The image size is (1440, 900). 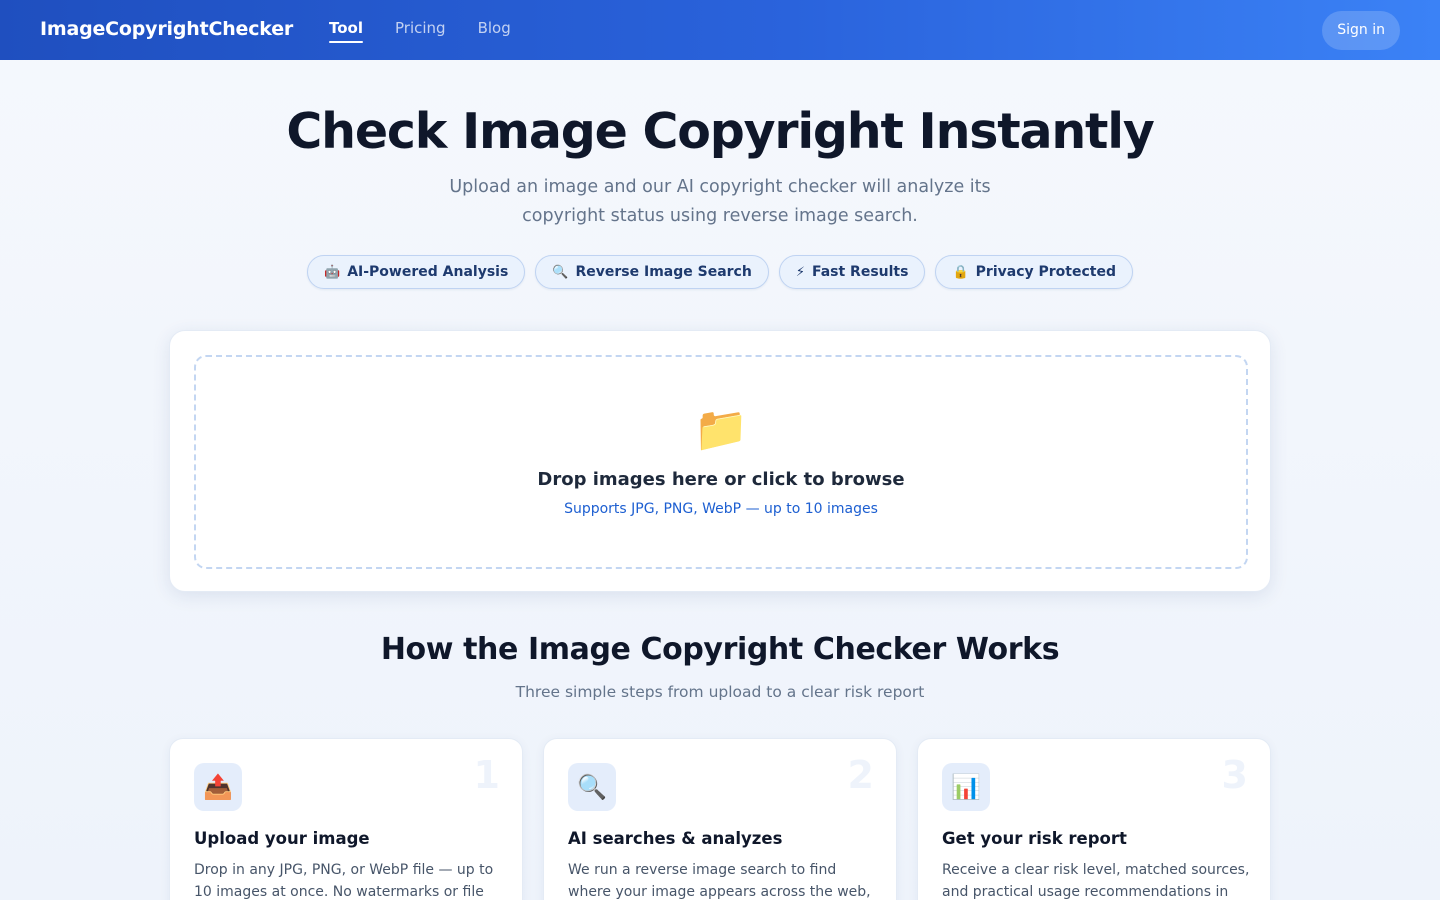 What do you see at coordinates (721, 479) in the screenshot?
I see `dropzone-title: Drop images here or click to browse` at bounding box center [721, 479].